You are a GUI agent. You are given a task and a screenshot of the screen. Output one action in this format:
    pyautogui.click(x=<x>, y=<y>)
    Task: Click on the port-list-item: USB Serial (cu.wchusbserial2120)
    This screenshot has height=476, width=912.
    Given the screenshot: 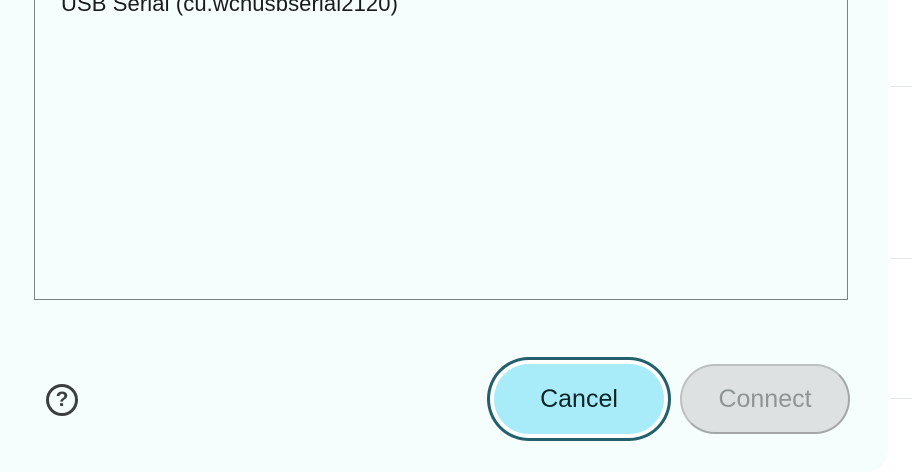 What is the action you would take?
    pyautogui.click(x=229, y=8)
    